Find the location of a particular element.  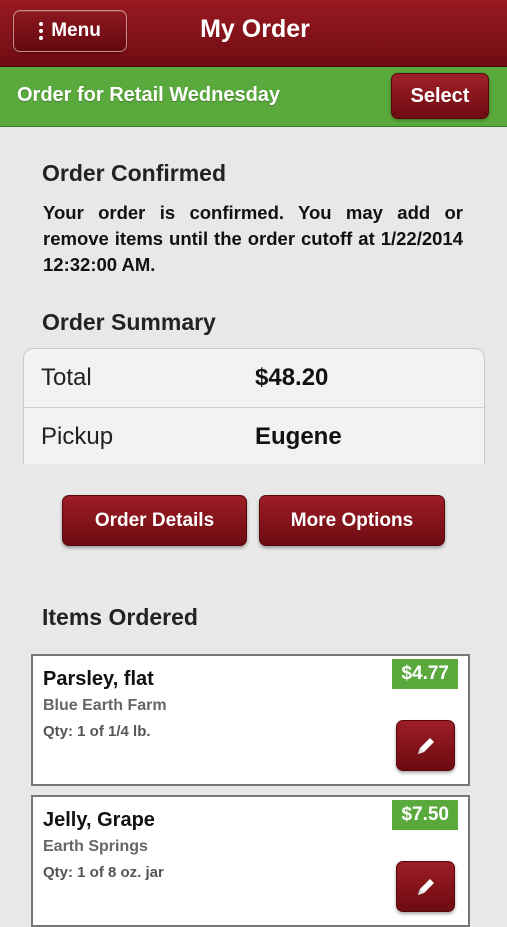

order-details-button: Order Details is located at coordinates (154, 520).